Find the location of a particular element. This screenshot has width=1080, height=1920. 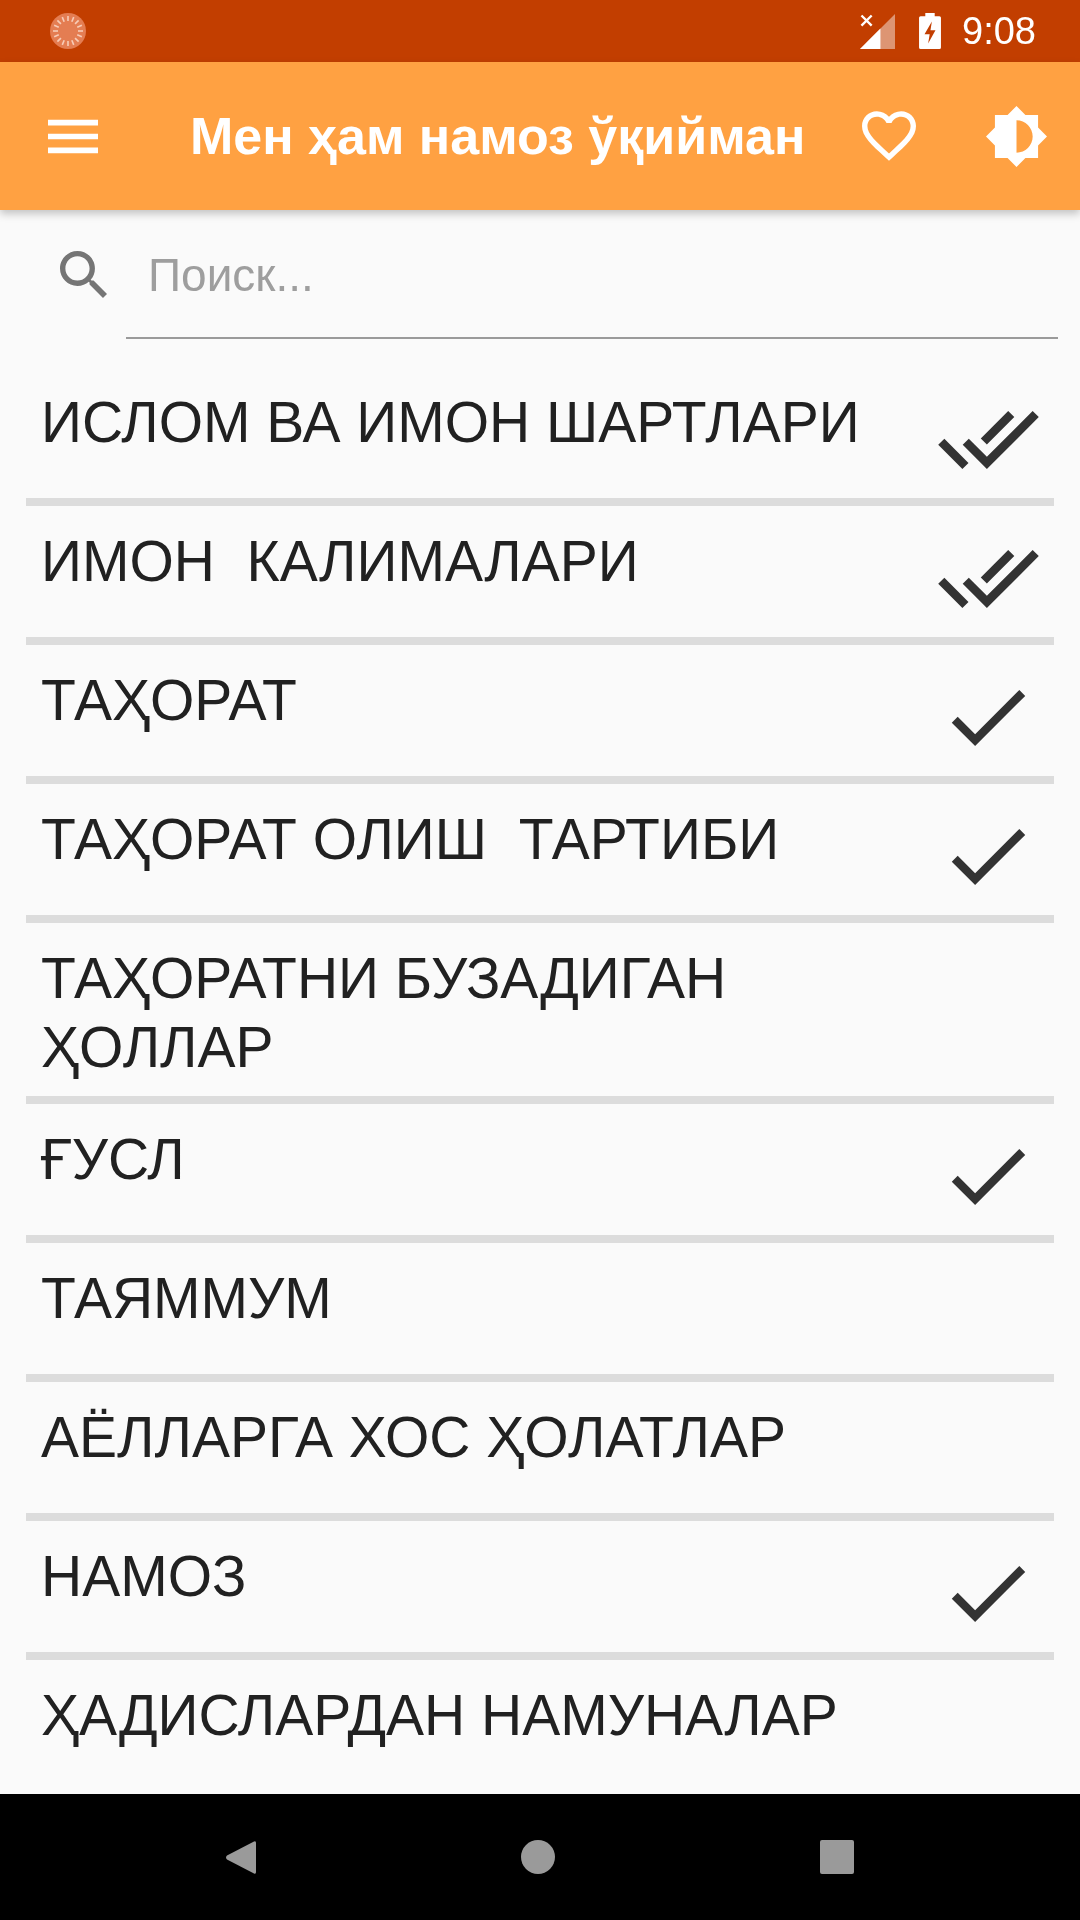

home-button is located at coordinates (538, 1857).